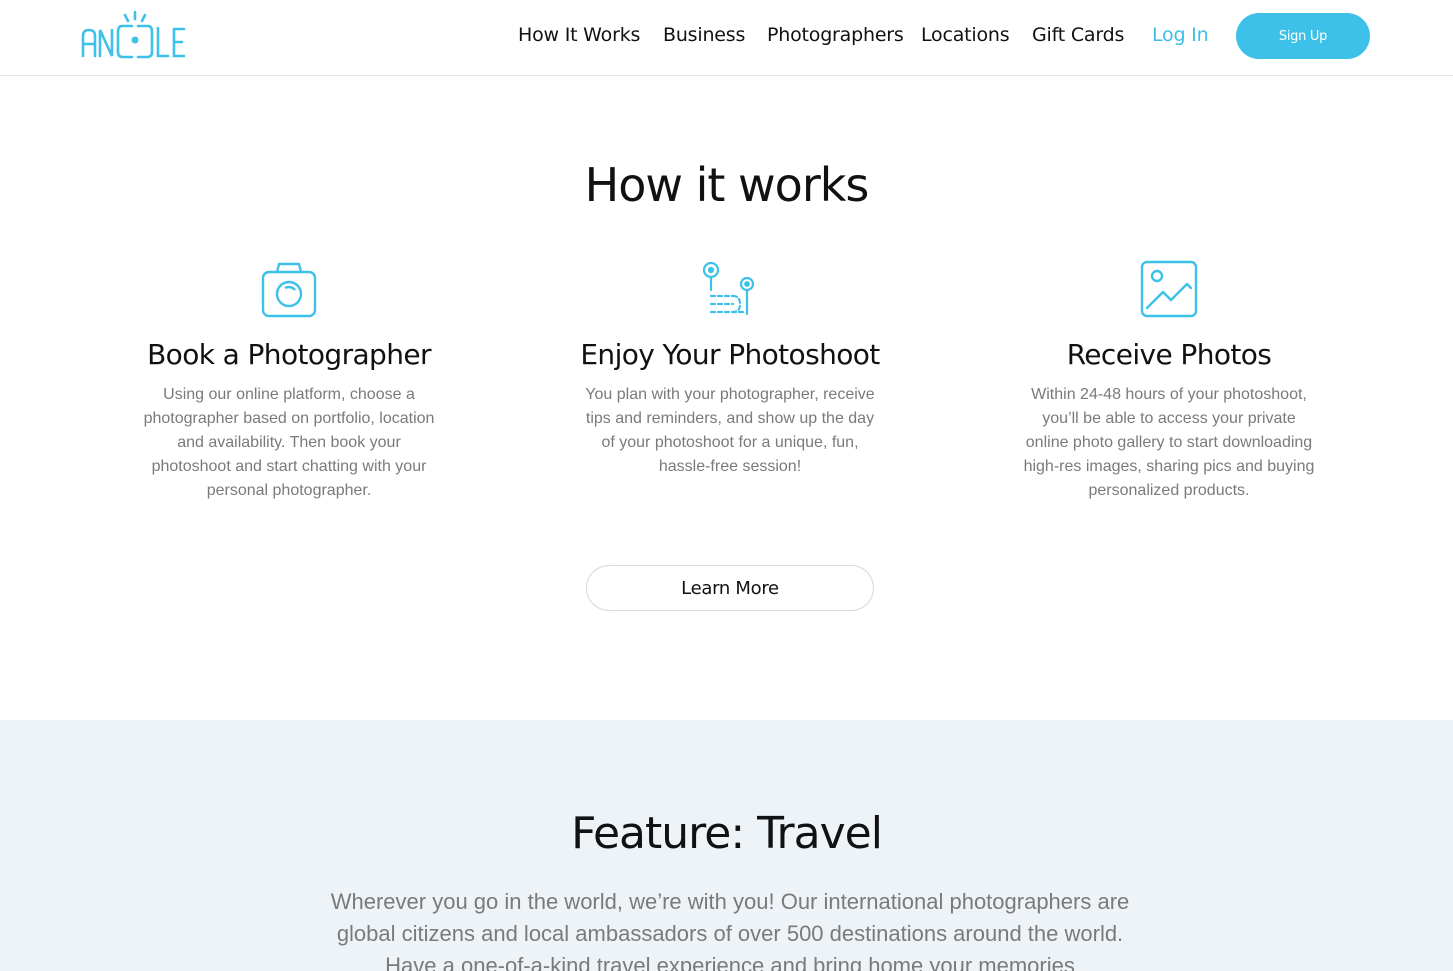  I want to click on nav-locations: Locations, so click(965, 35).